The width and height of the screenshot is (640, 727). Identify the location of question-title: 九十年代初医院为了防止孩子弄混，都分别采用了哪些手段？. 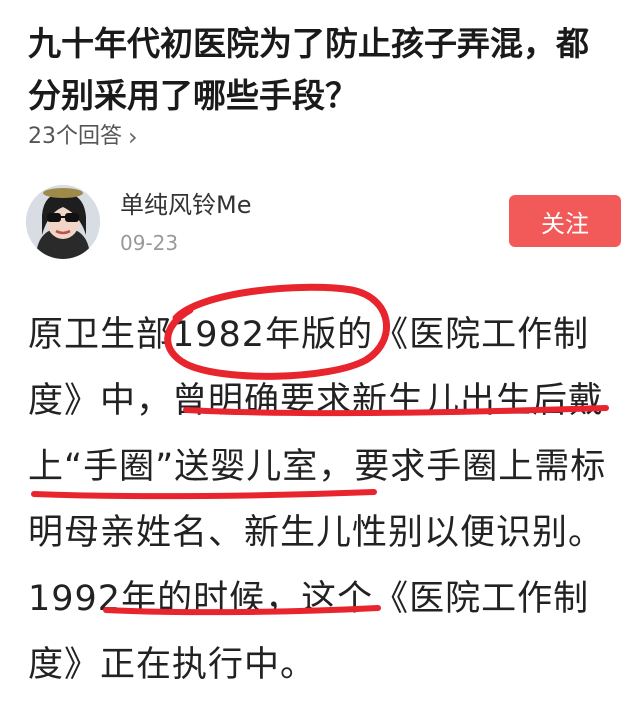
(308, 69).